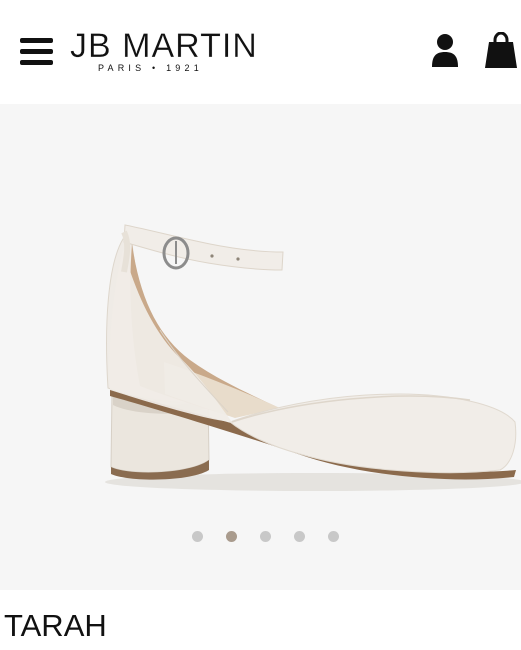 The image size is (521, 650). Describe the element at coordinates (36, 62) in the screenshot. I see `menu-bar-bottom` at that location.